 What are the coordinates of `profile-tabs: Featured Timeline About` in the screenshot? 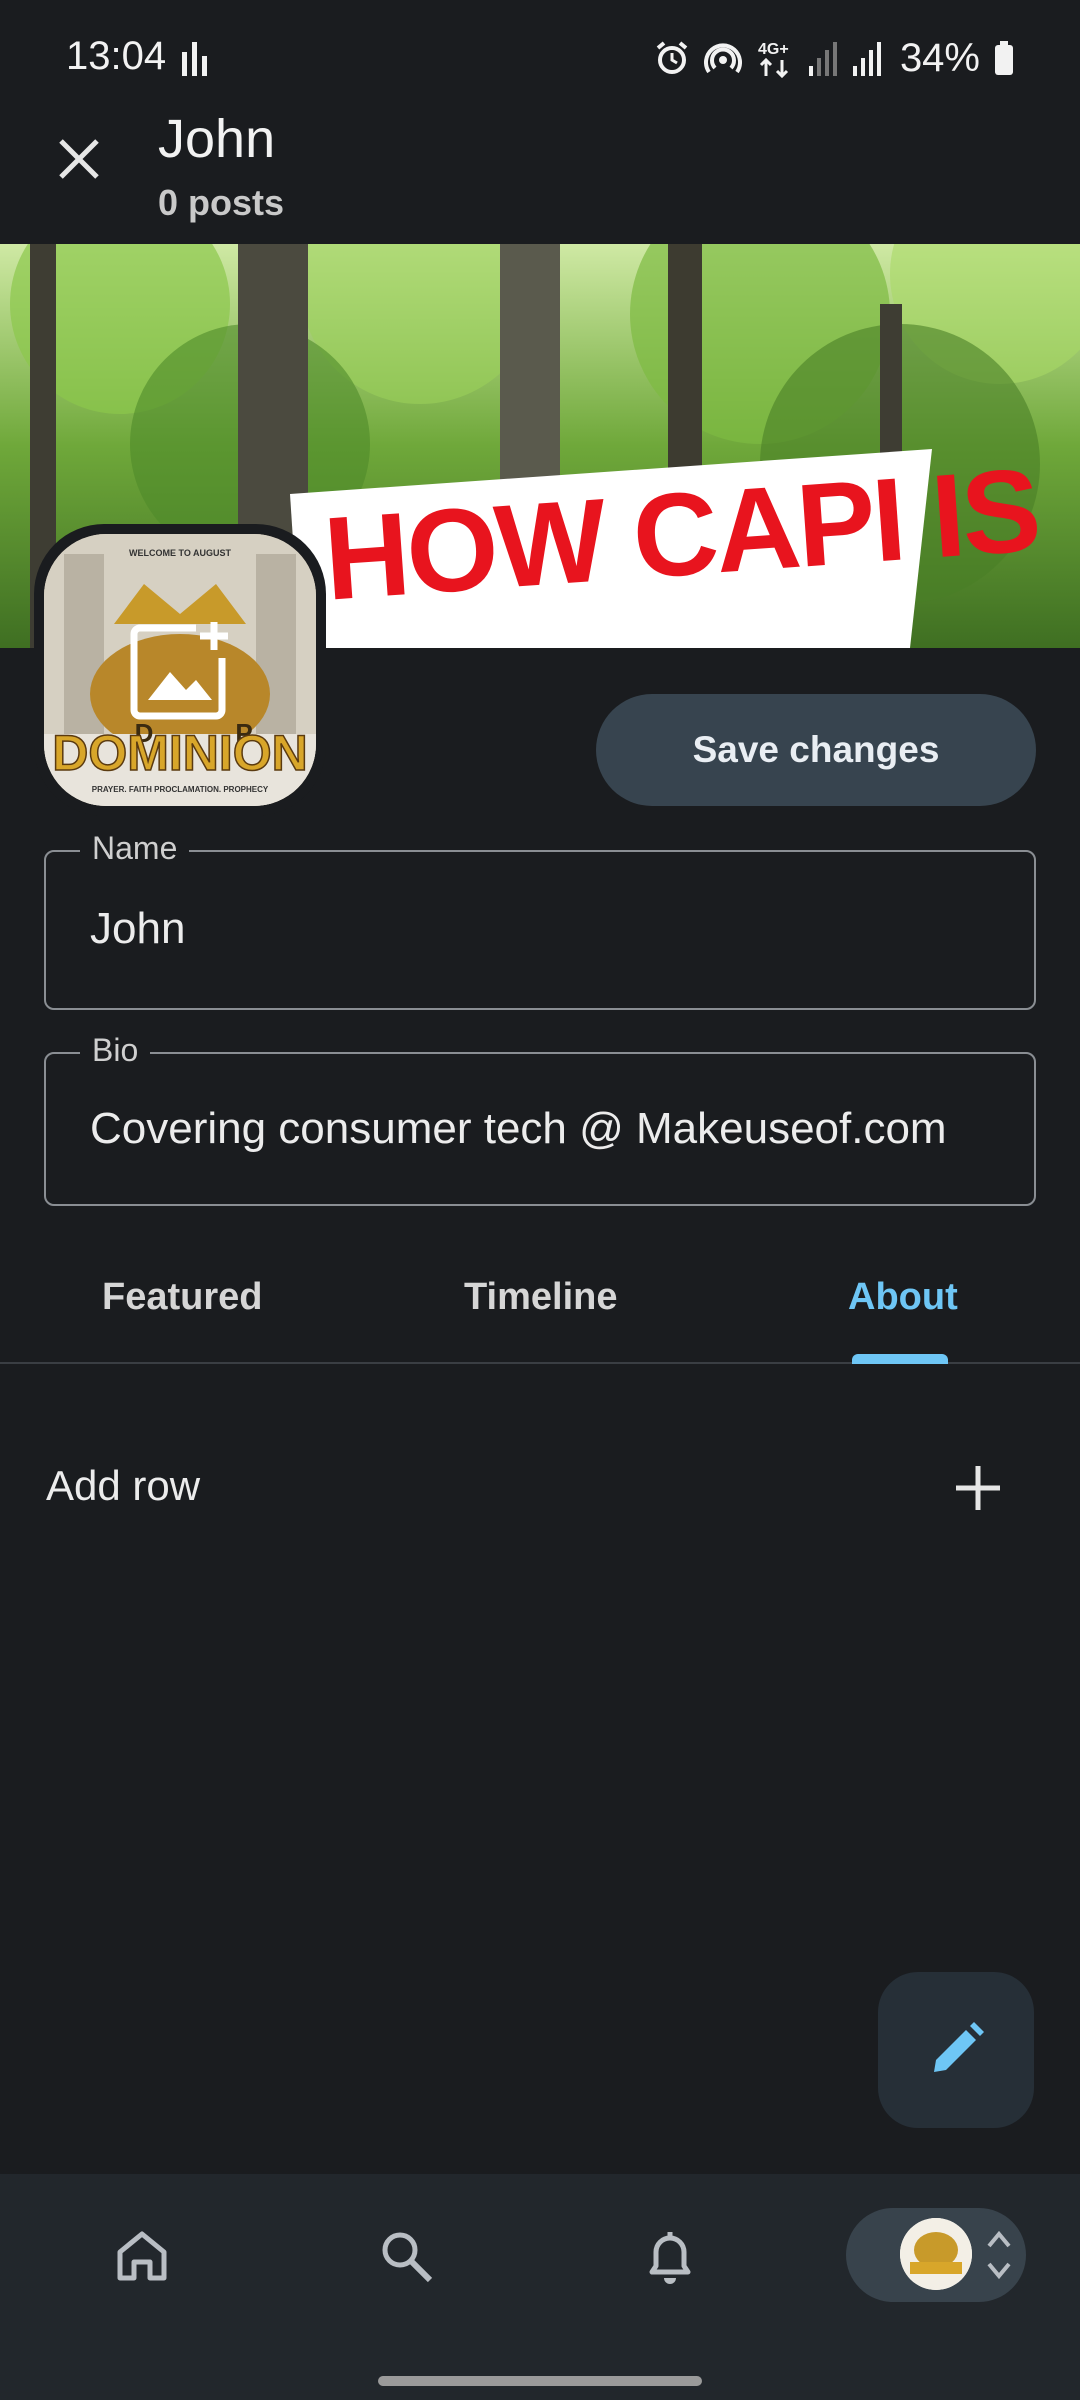 It's located at (540, 1307).